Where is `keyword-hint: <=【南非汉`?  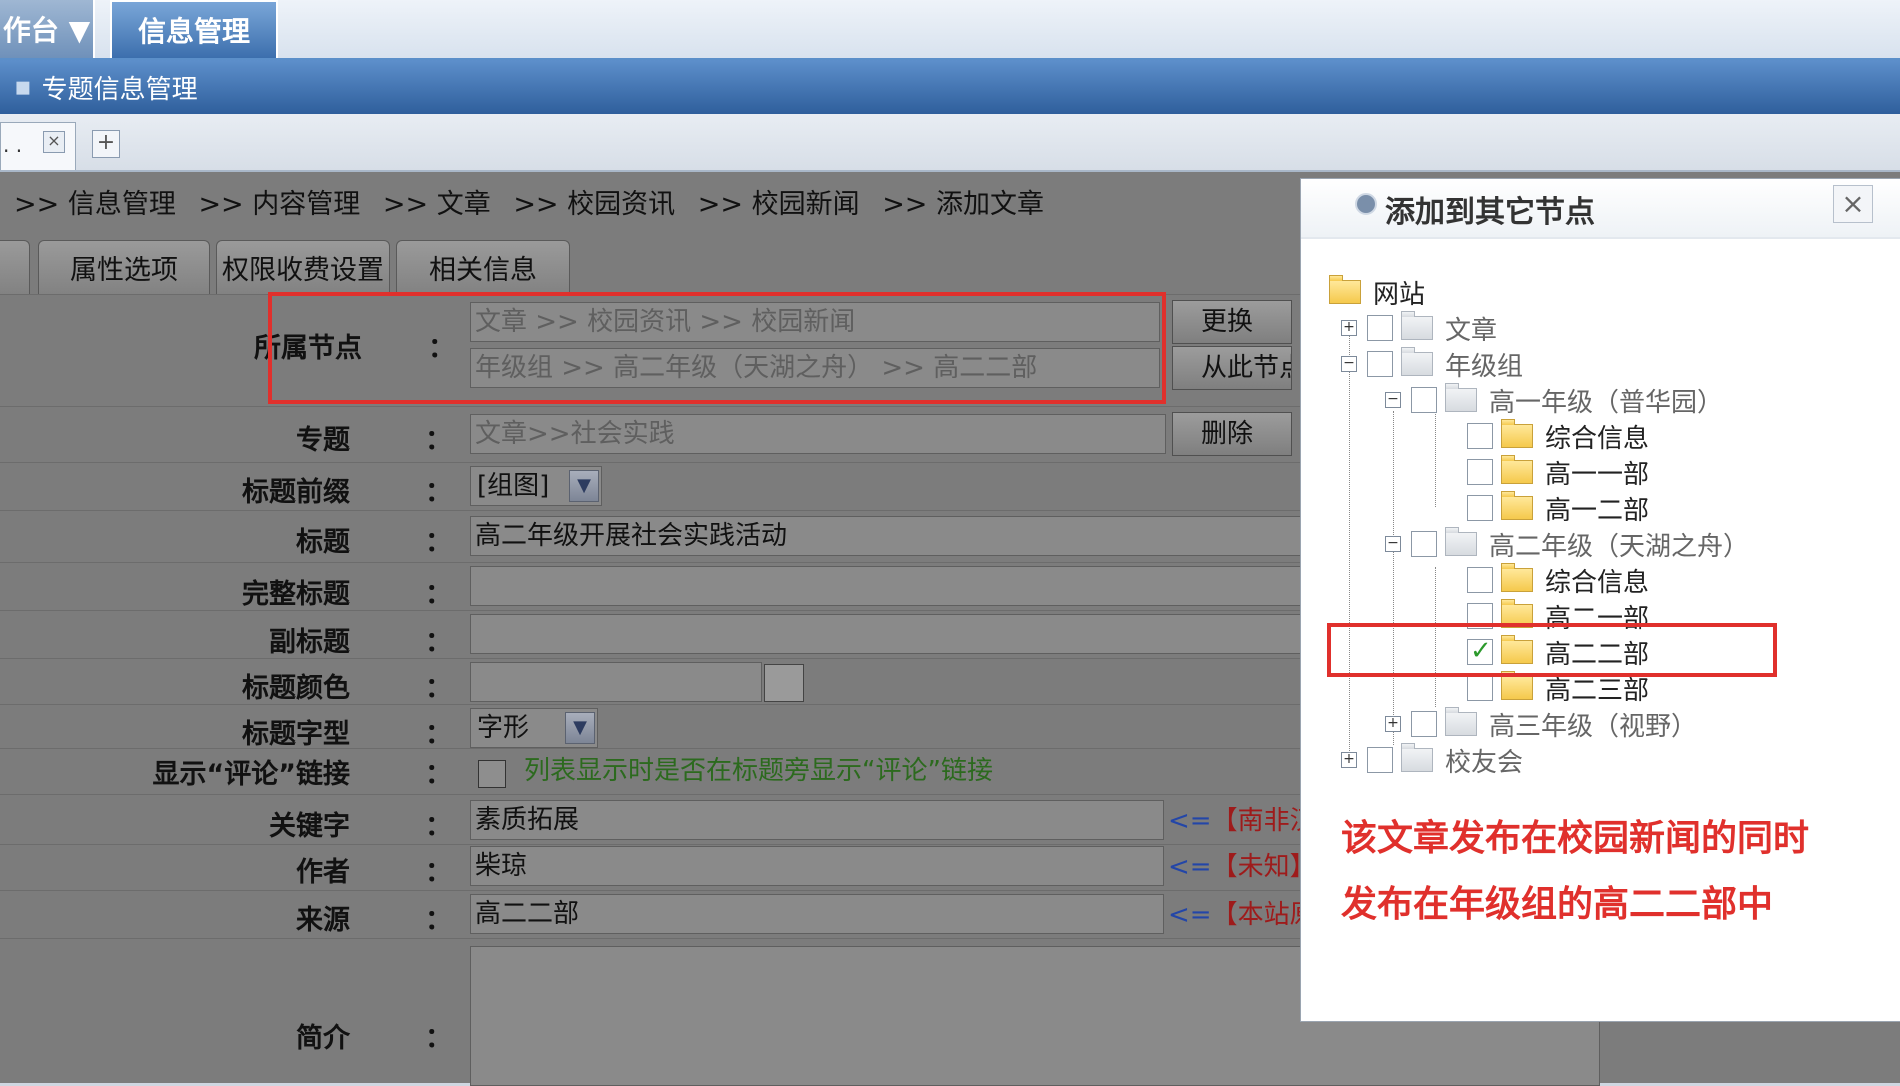 keyword-hint: <=【南非汉 is located at coordinates (1242, 818).